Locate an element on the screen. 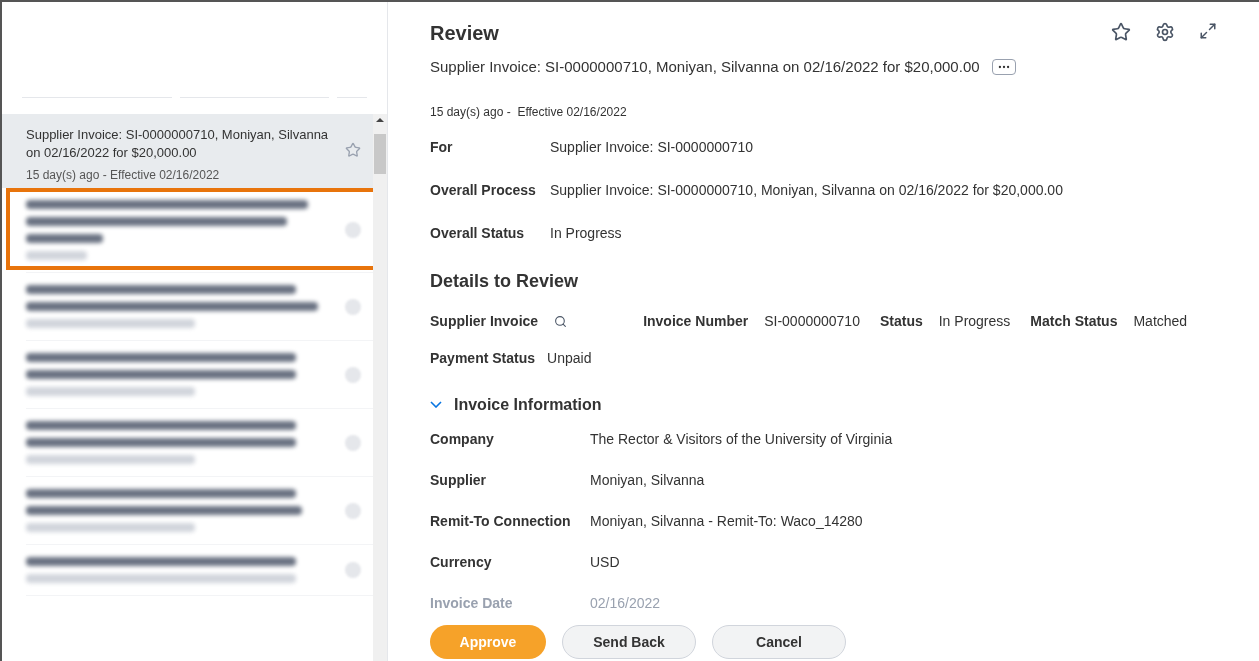 Image resolution: width=1259 pixels, height=661 pixels. field-label: Currency is located at coordinates (461, 562).